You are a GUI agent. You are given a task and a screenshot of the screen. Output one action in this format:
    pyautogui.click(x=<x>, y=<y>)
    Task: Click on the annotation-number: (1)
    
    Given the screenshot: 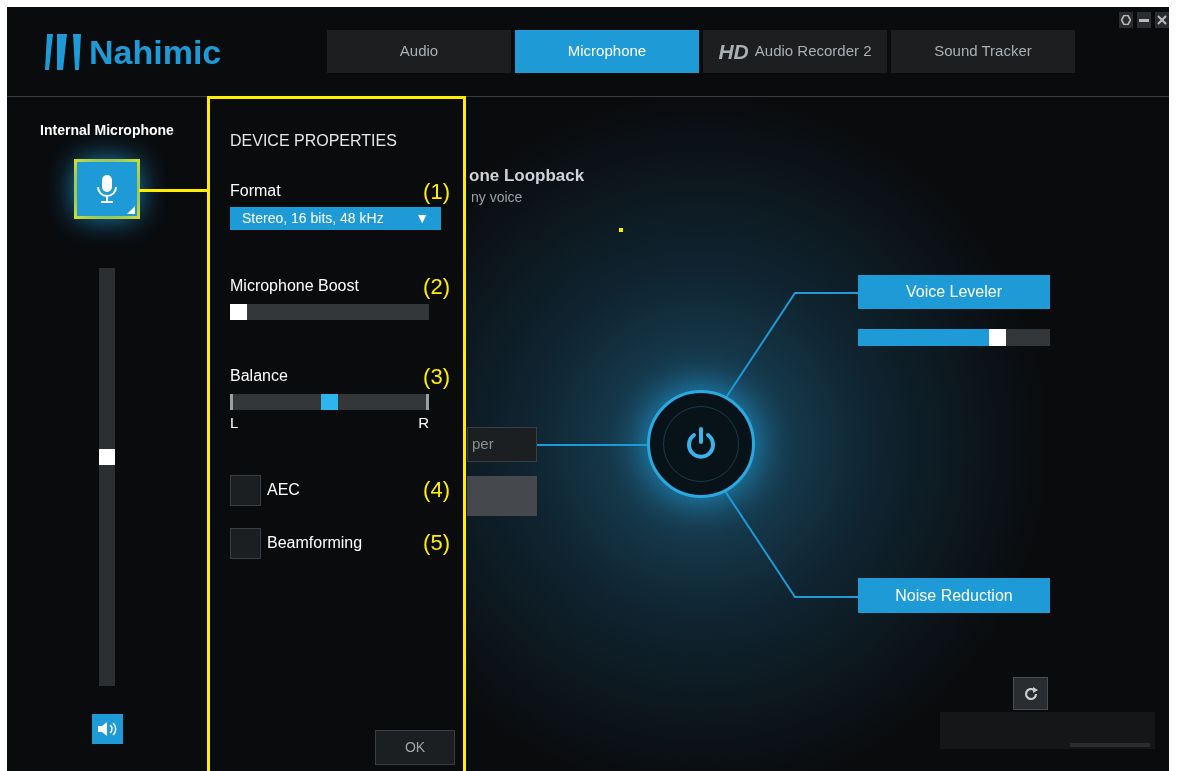 What is the action you would take?
    pyautogui.click(x=436, y=192)
    